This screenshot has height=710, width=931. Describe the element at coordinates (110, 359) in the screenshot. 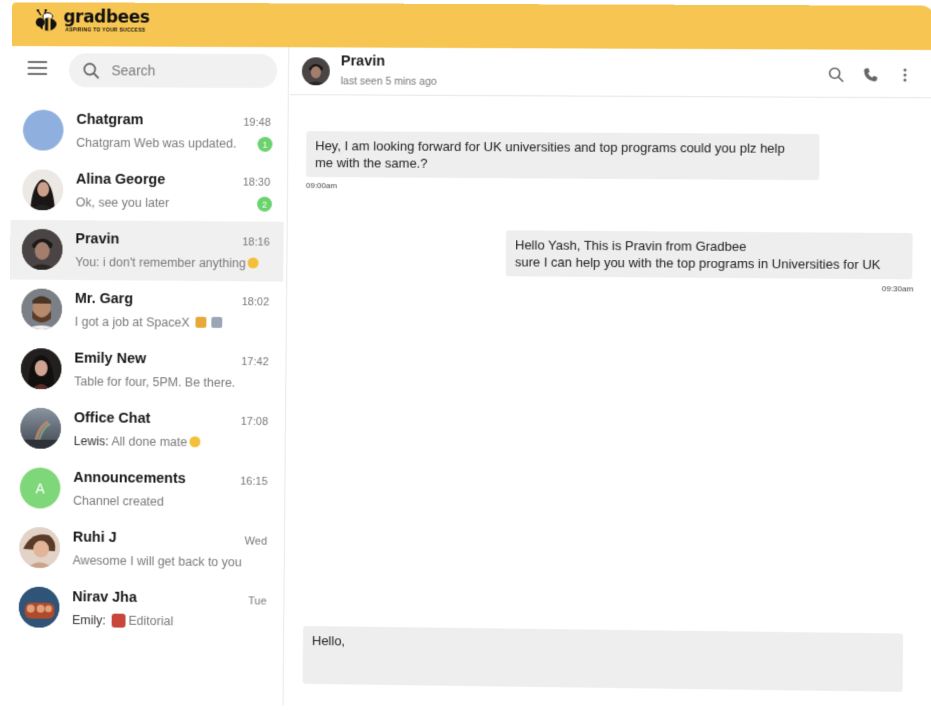

I see `chat-name: Emily New` at that location.